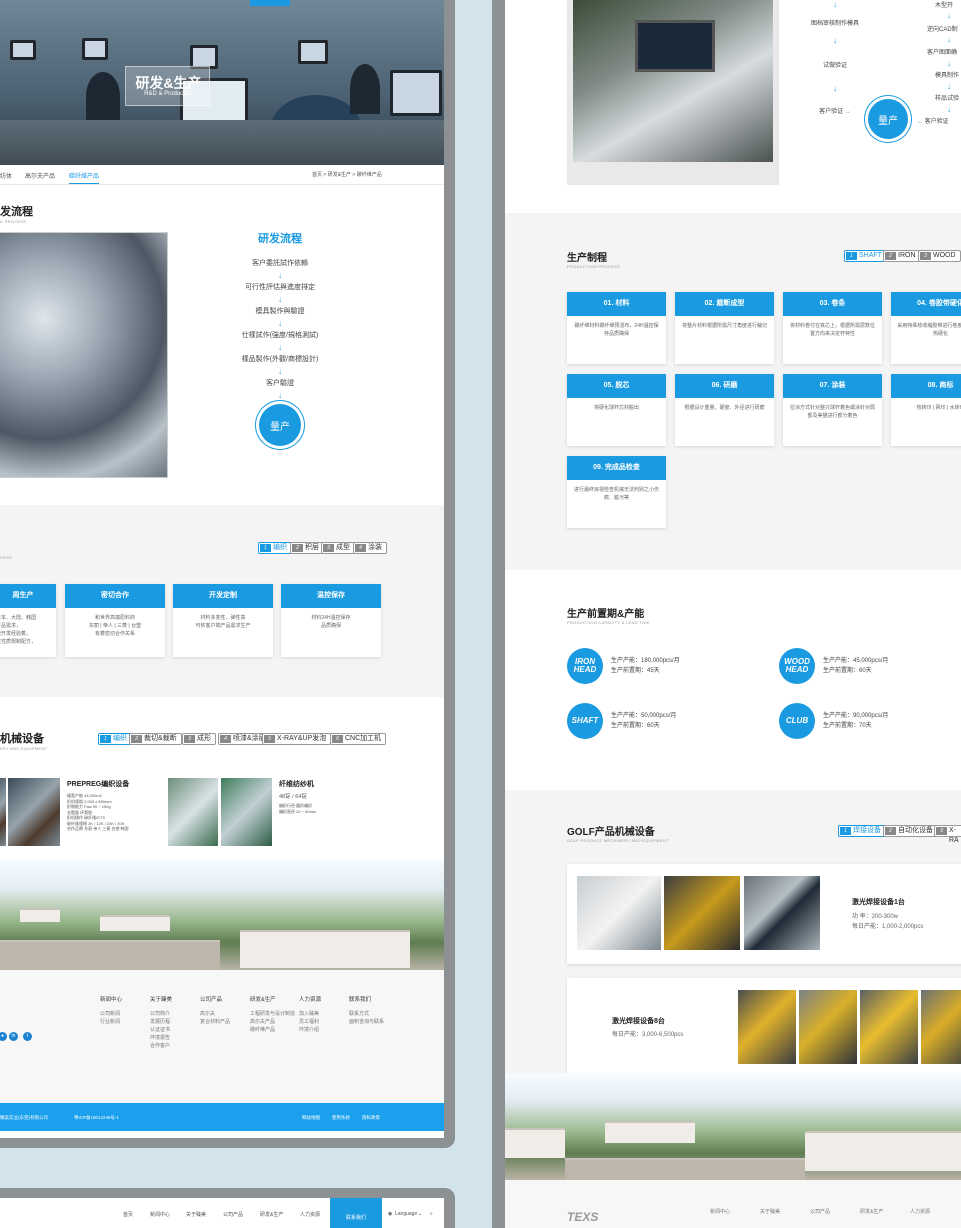 Image resolution: width=961 pixels, height=1228 pixels. Describe the element at coordinates (337, 739) in the screenshot. I see `tab-number: 6` at that location.